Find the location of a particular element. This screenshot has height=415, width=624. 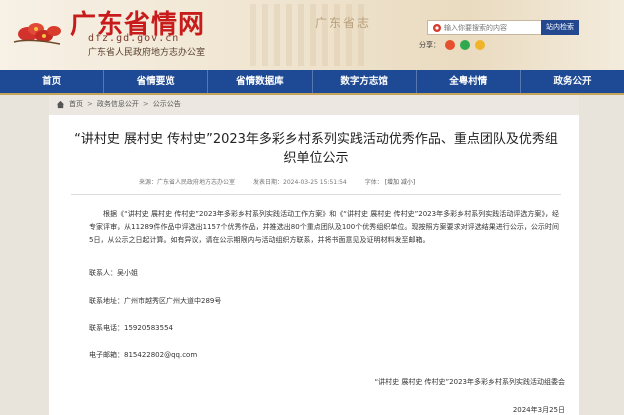

left-margin is located at coordinates (24, 255).